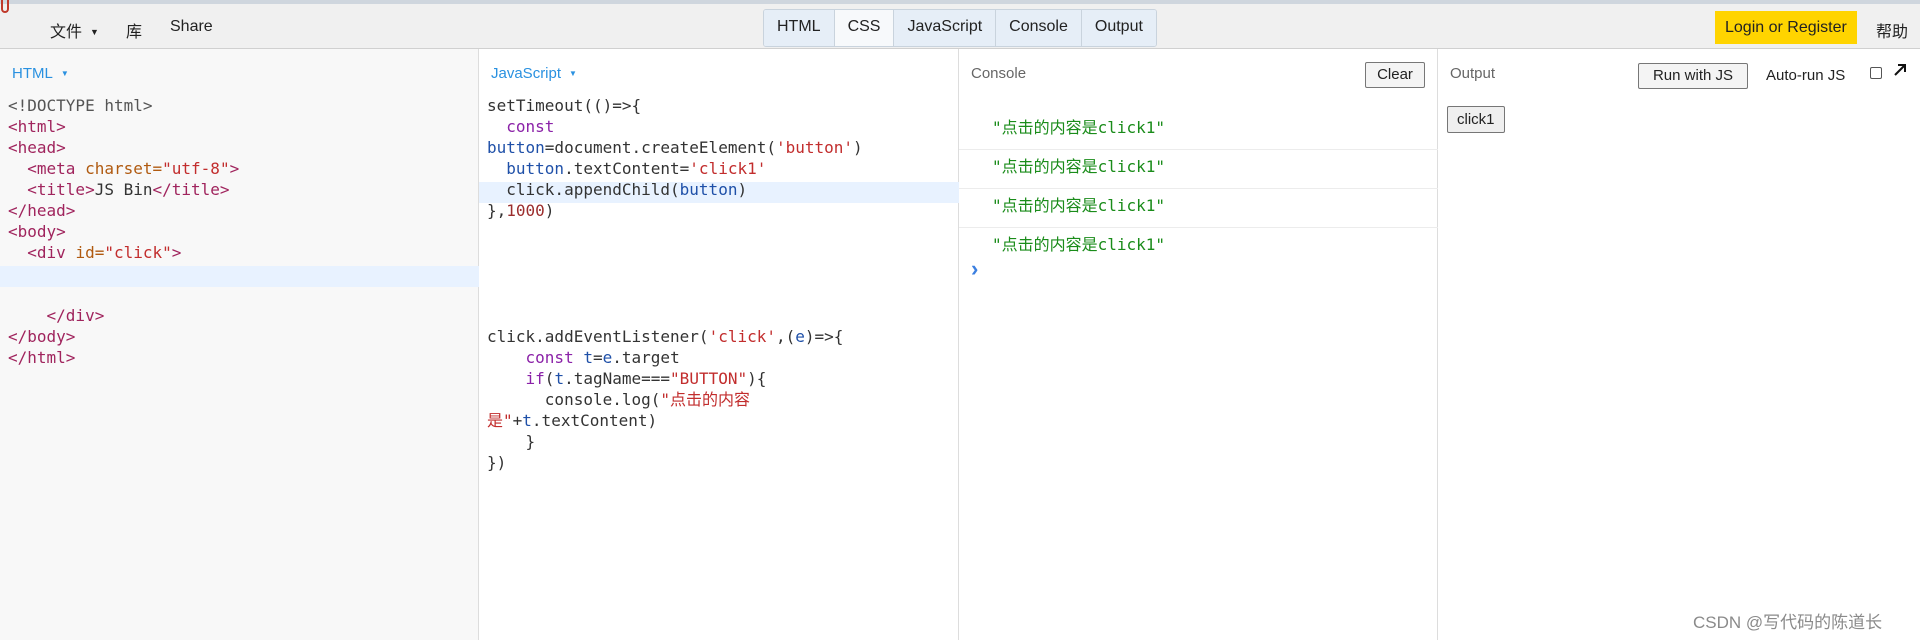 The height and width of the screenshot is (640, 1920). Describe the element at coordinates (37, 231) in the screenshot. I see `code-line: <body>` at that location.